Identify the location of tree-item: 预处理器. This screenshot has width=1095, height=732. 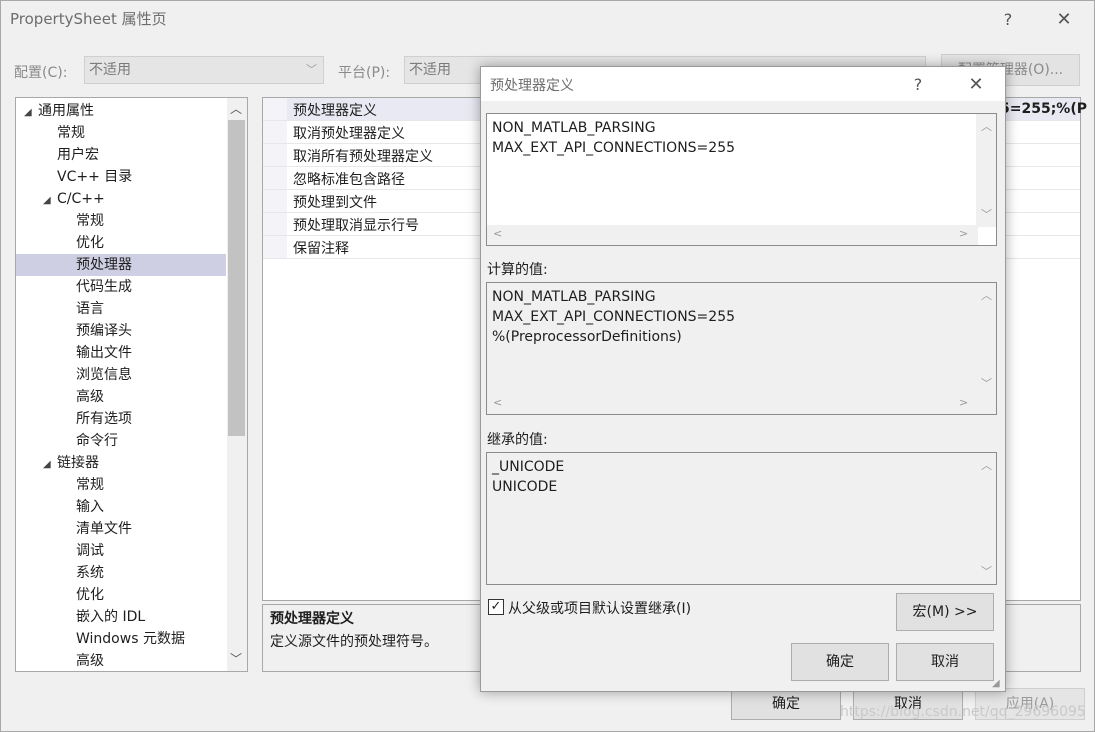
(121, 265).